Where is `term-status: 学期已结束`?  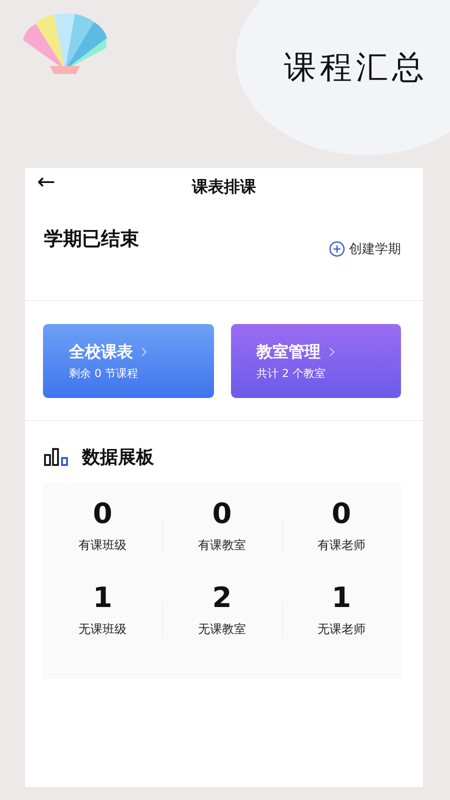 term-status: 学期已结束 is located at coordinates (91, 239).